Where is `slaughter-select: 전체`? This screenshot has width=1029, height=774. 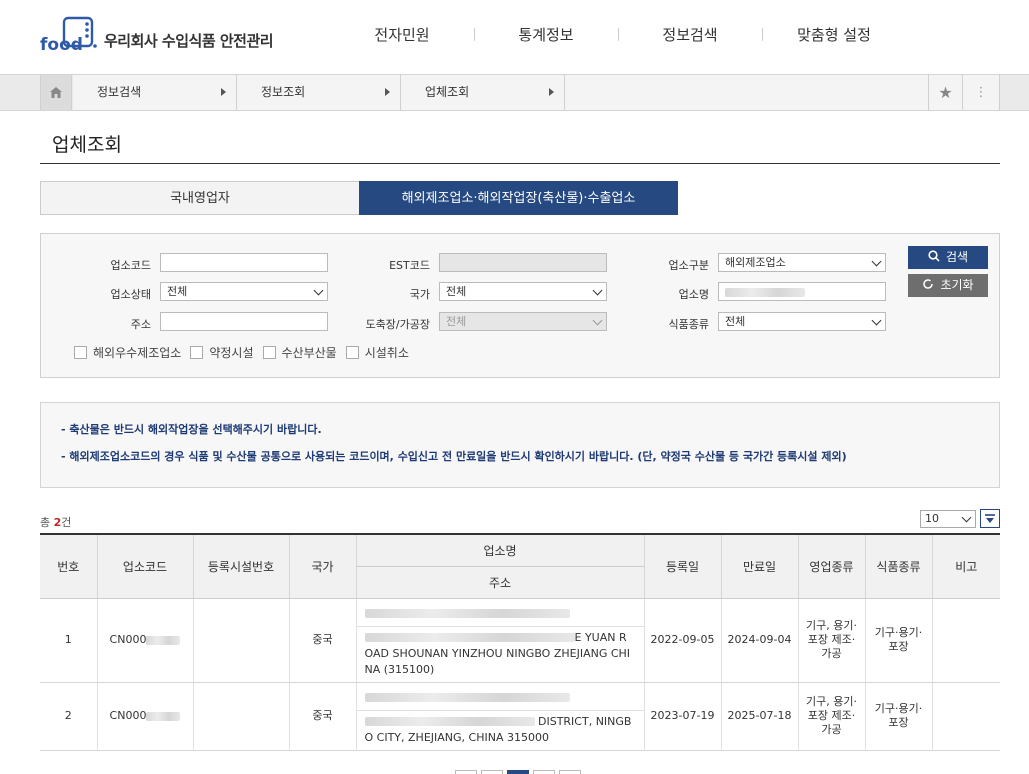
slaughter-select: 전체 is located at coordinates (523, 321).